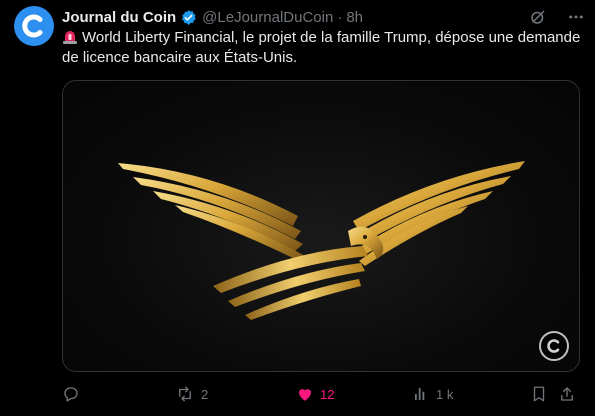 The image size is (595, 416). Describe the element at coordinates (557, 17) in the screenshot. I see `header-actions` at that location.